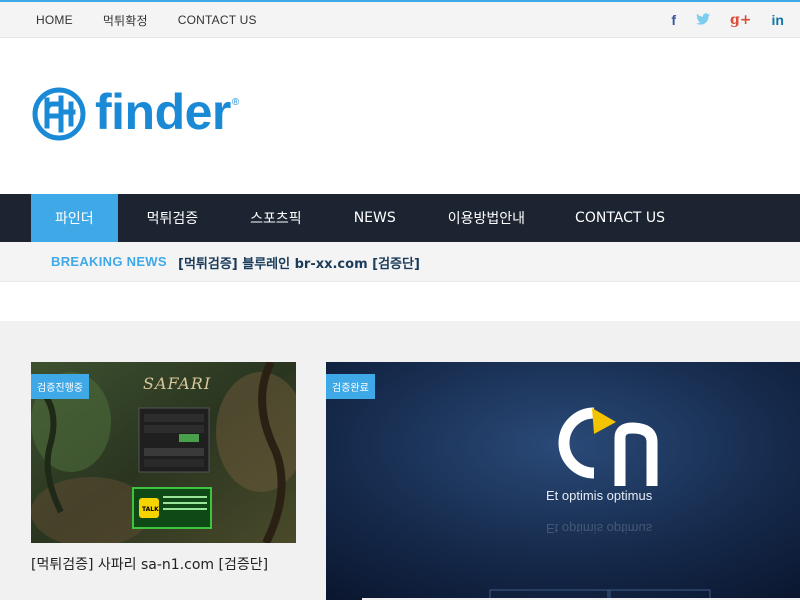  I want to click on facebook-icon: f, so click(673, 20).